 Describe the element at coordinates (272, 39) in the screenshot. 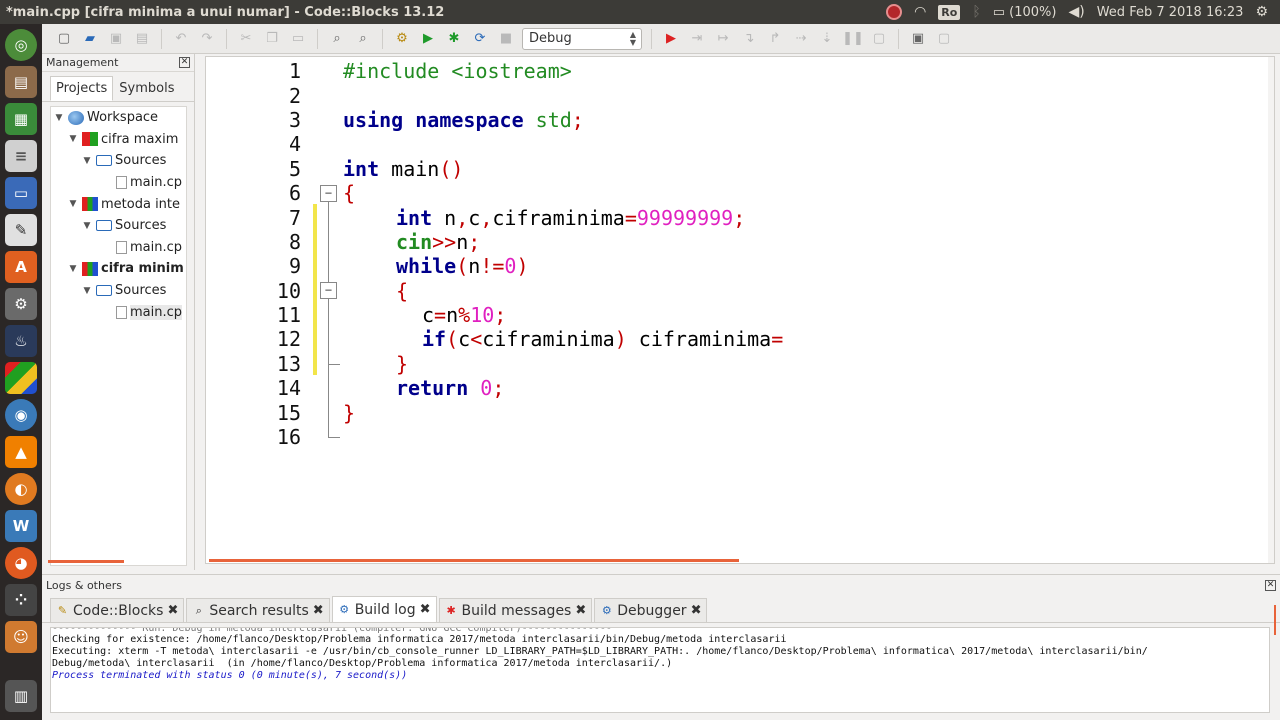

I see `copy-icon: ❐` at that location.